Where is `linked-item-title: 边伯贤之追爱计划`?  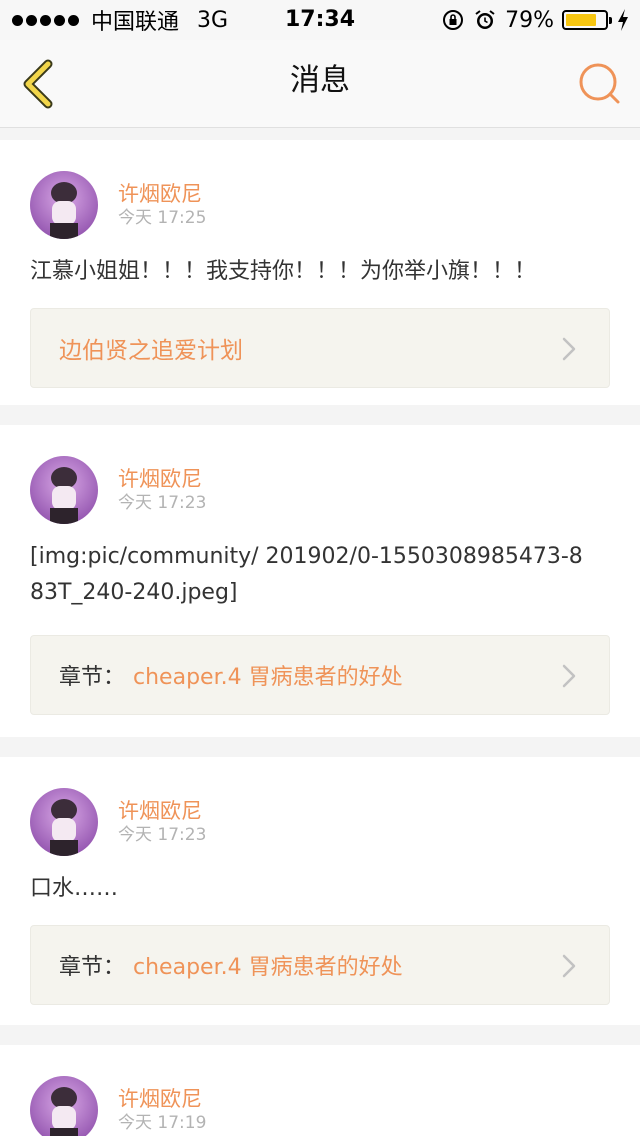 linked-item-title: 边伯贤之追爱计划 is located at coordinates (151, 351).